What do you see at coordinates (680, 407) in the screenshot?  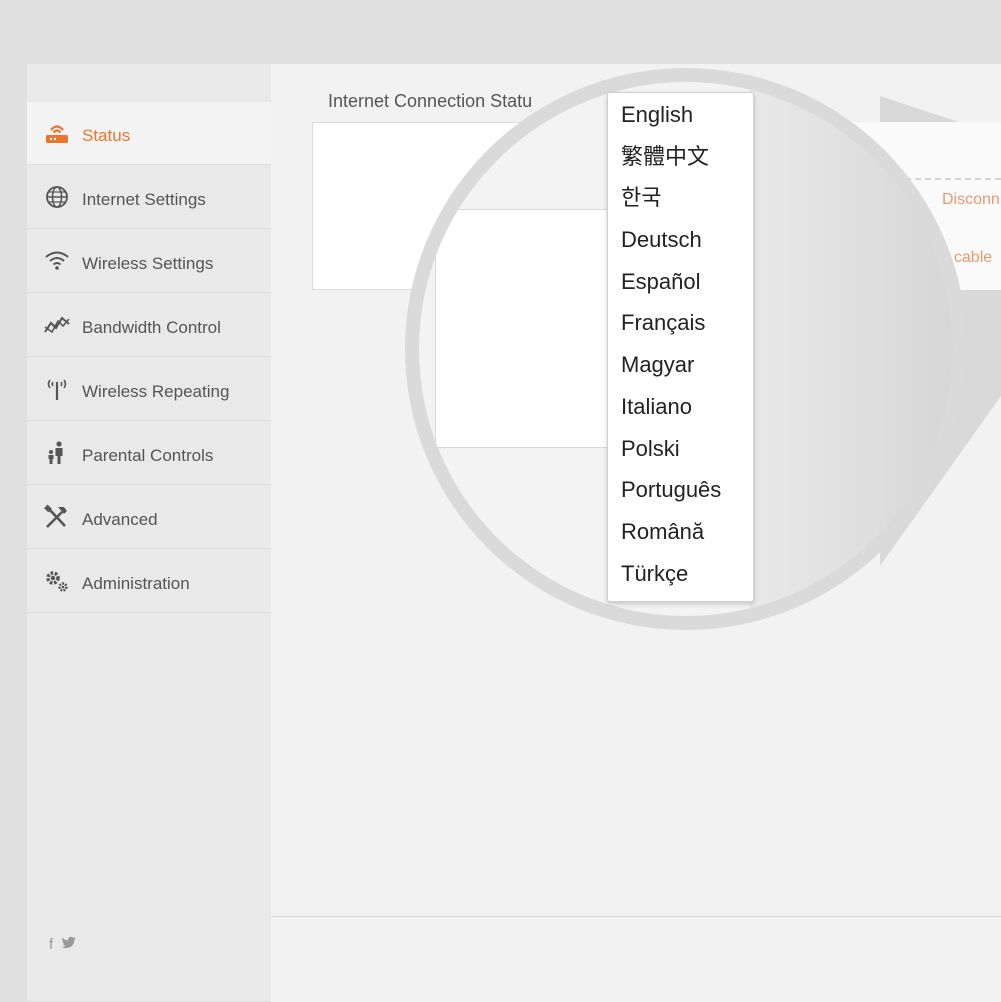 I see `language-option-italian: Italiano` at bounding box center [680, 407].